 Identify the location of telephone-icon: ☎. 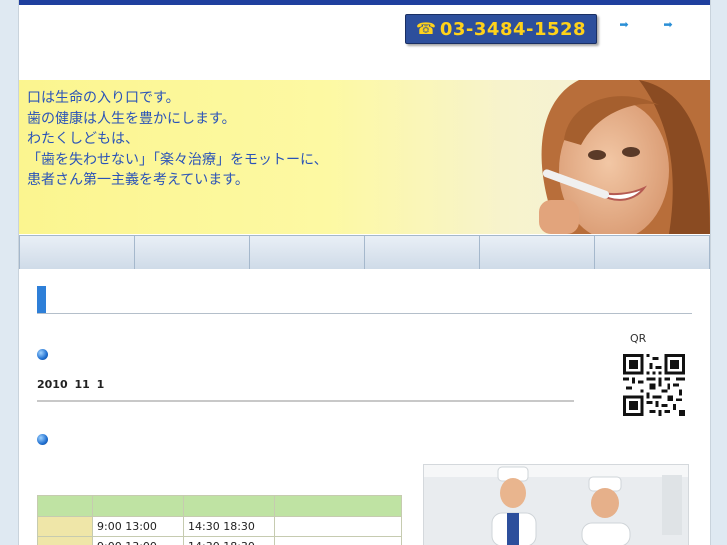
(425, 28).